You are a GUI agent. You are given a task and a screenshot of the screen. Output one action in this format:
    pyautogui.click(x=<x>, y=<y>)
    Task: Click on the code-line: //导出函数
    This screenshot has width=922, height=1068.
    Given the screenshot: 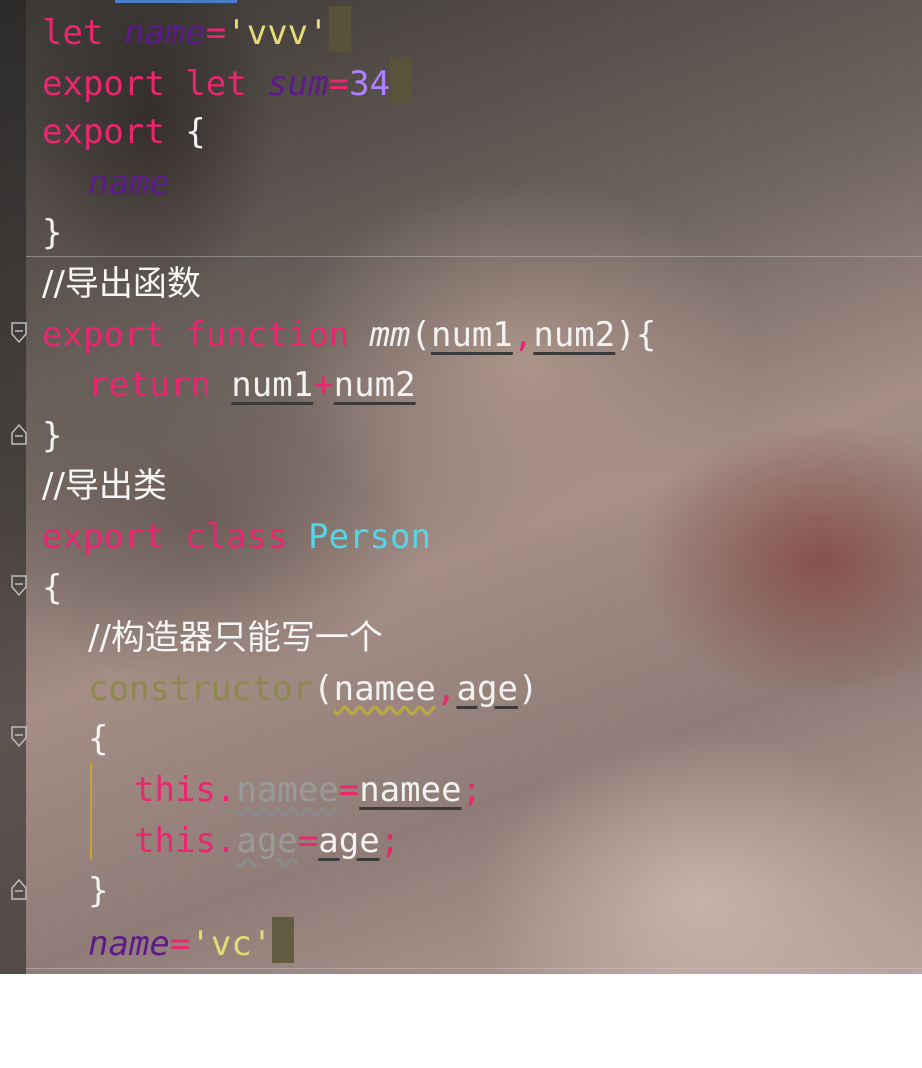 What is the action you would take?
    pyautogui.click(x=461, y=284)
    